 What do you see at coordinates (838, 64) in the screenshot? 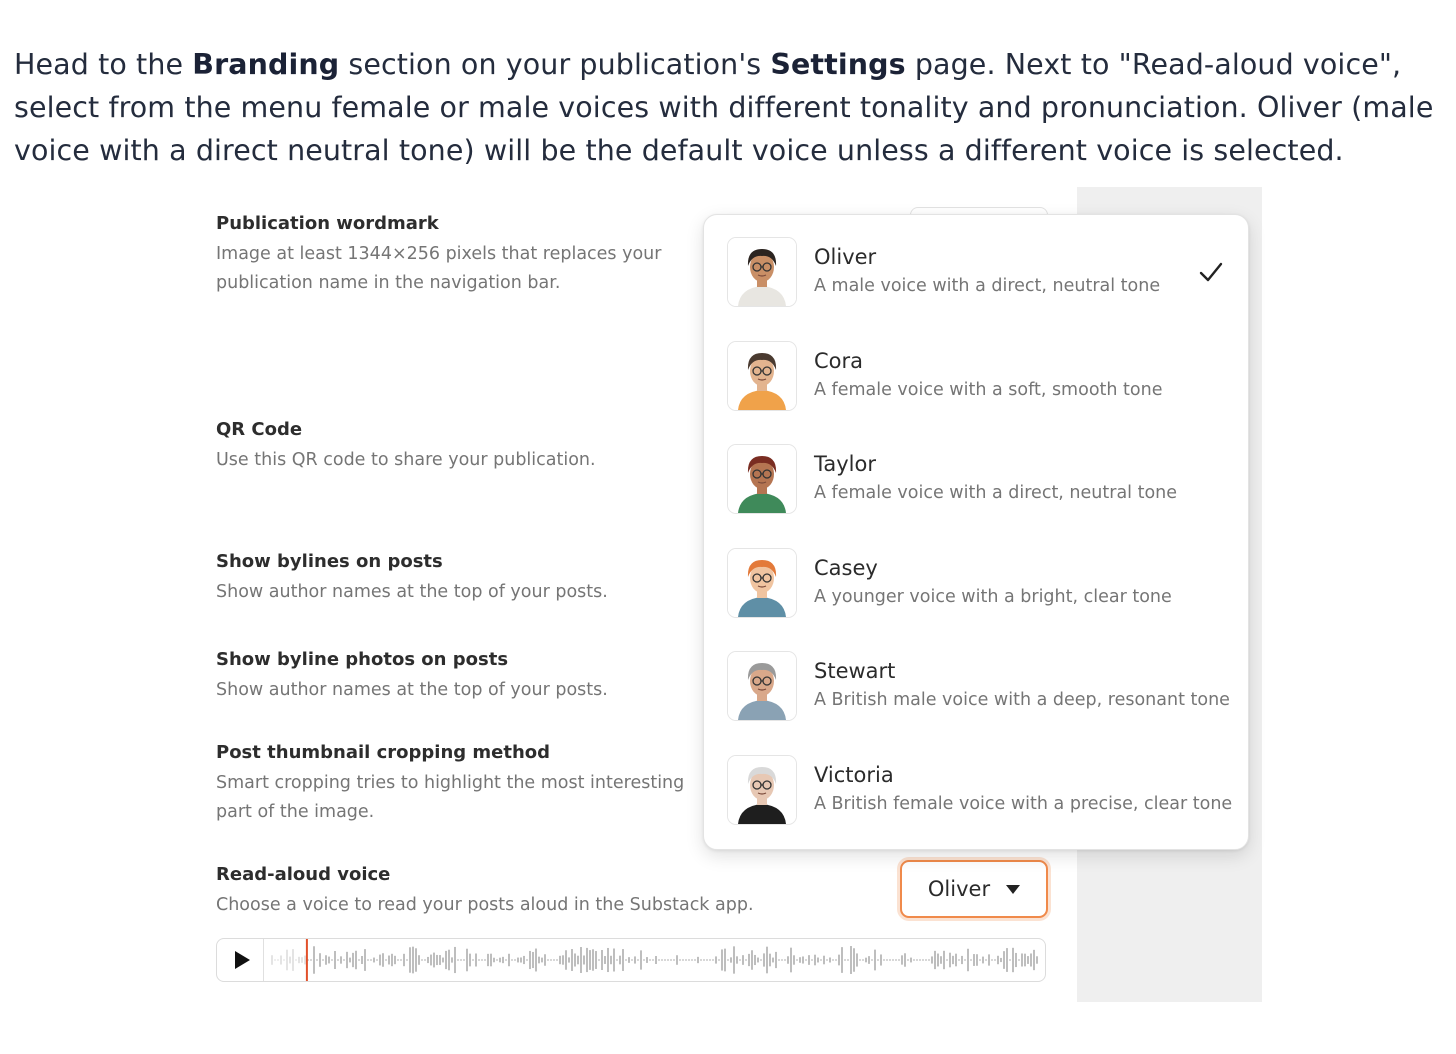
I see `intro-settings: Settings` at bounding box center [838, 64].